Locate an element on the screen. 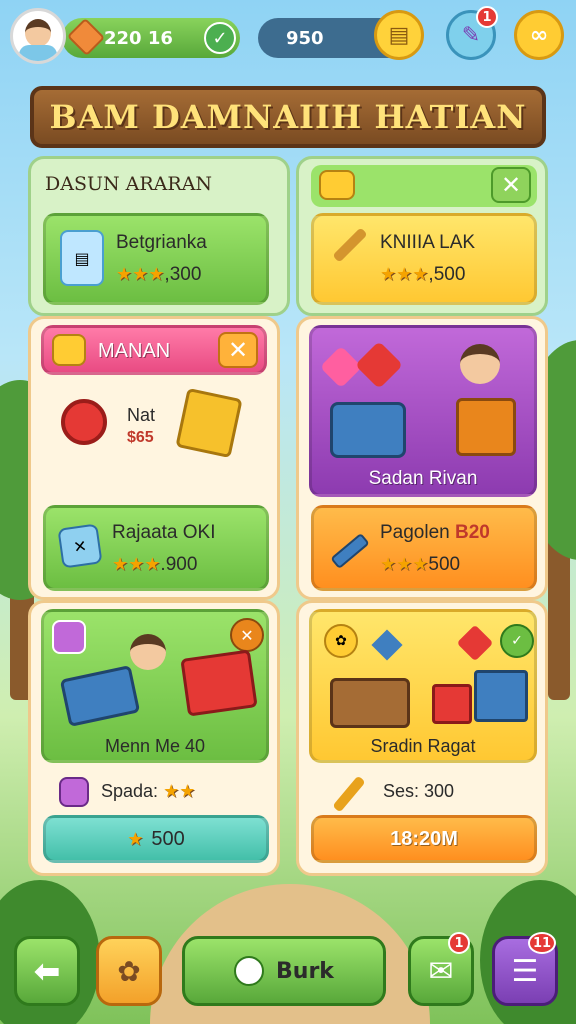 The width and height of the screenshot is (576, 1024). item-label: Nat is located at coordinates (141, 415).